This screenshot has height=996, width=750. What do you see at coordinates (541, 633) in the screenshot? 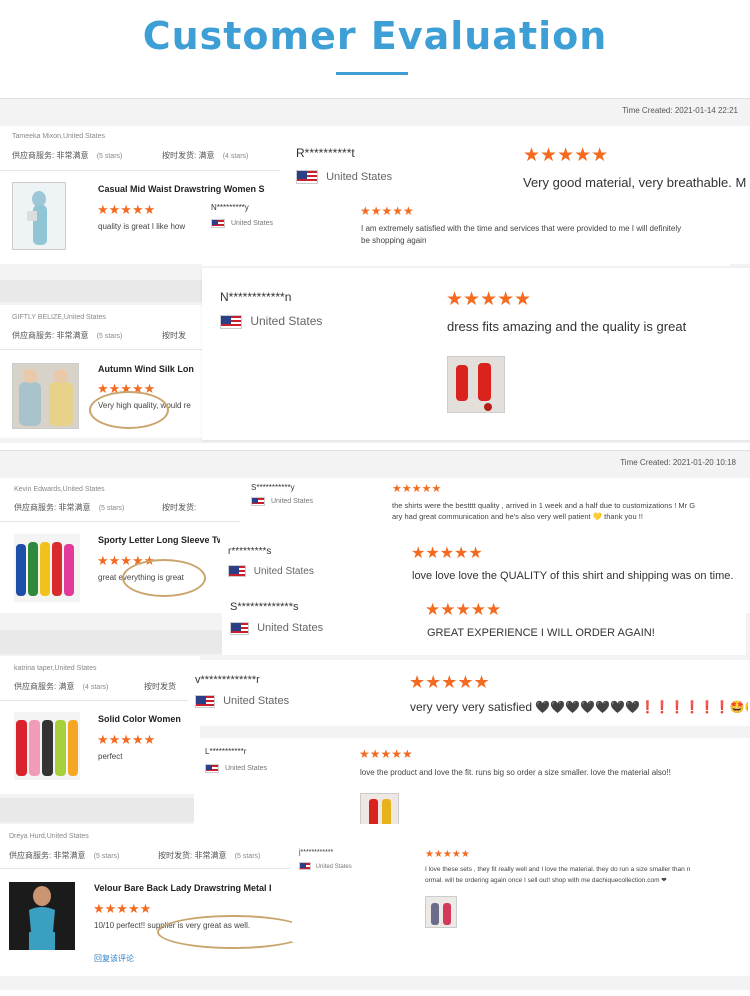
I see `review-text: GREAT EXPERIENCE I WILL ORDER AGAIN!` at bounding box center [541, 633].